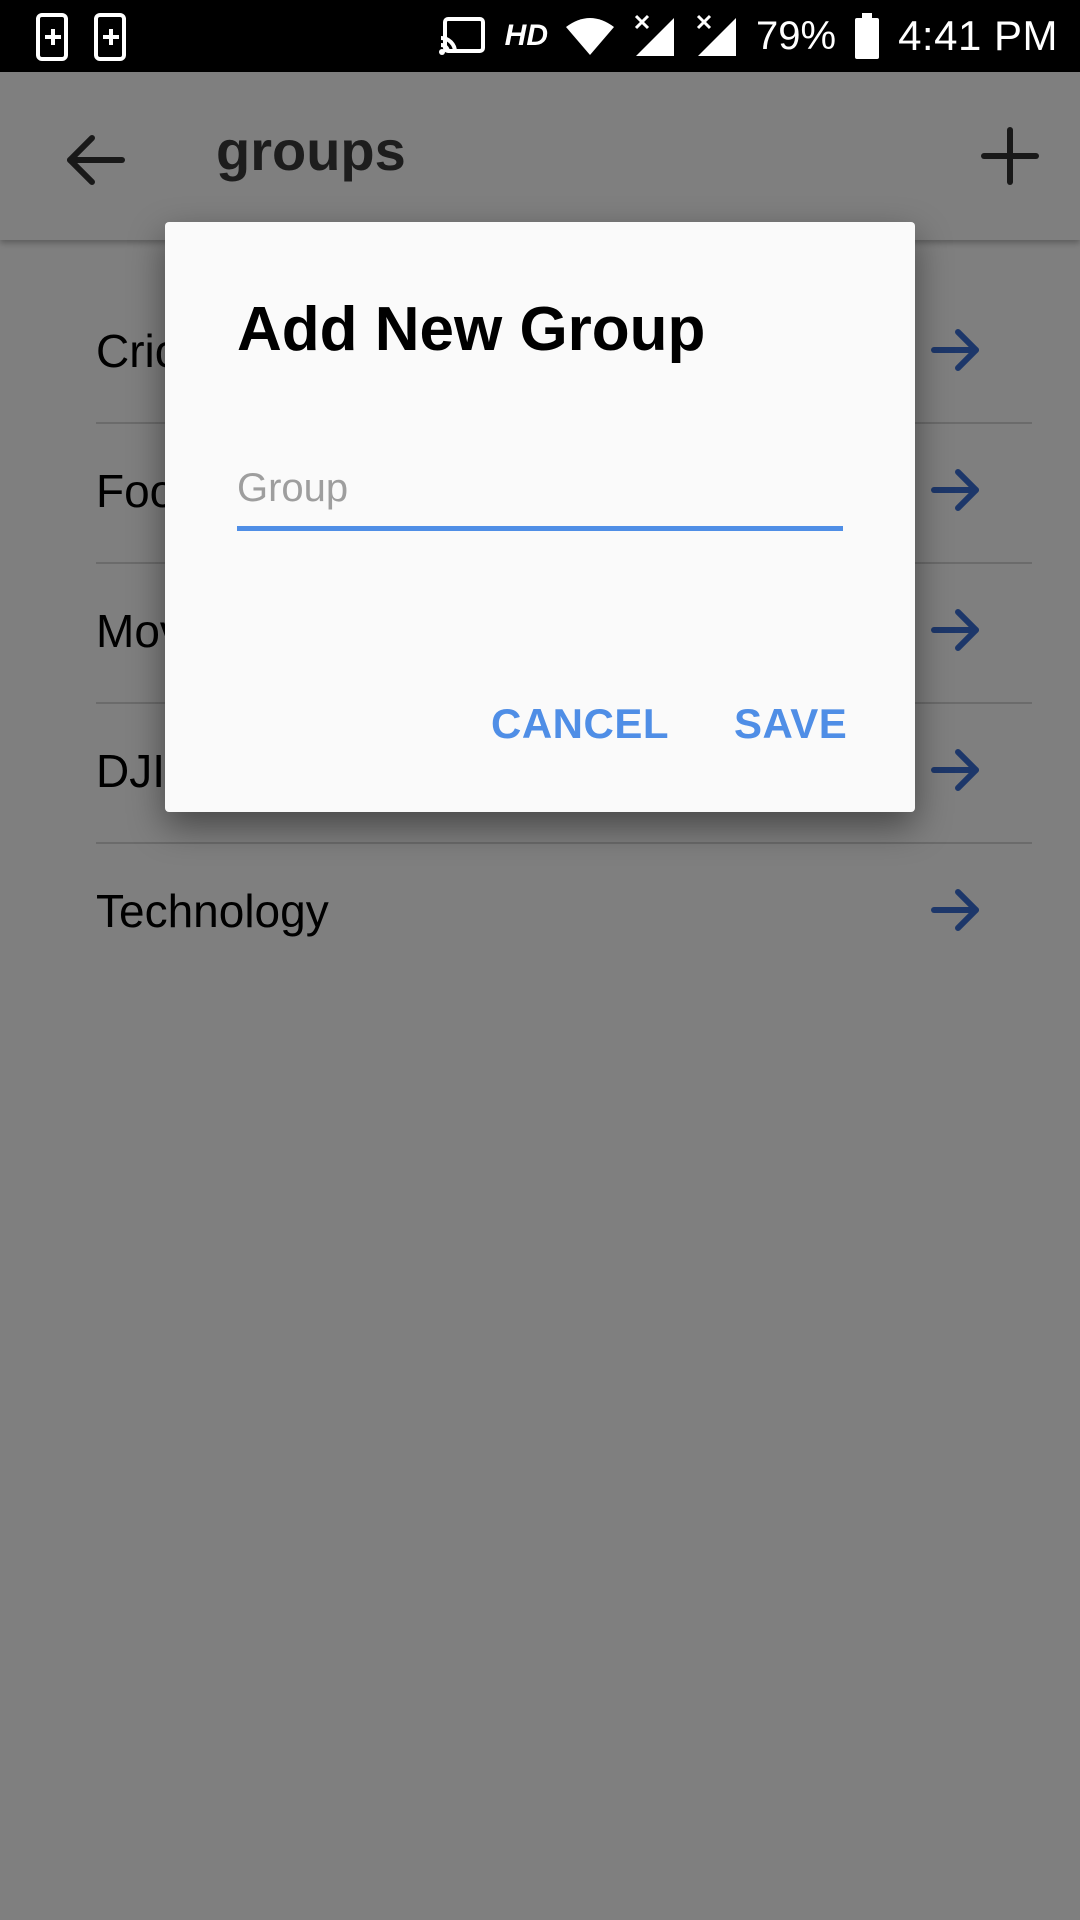  I want to click on battery-icon, so click(867, 36).